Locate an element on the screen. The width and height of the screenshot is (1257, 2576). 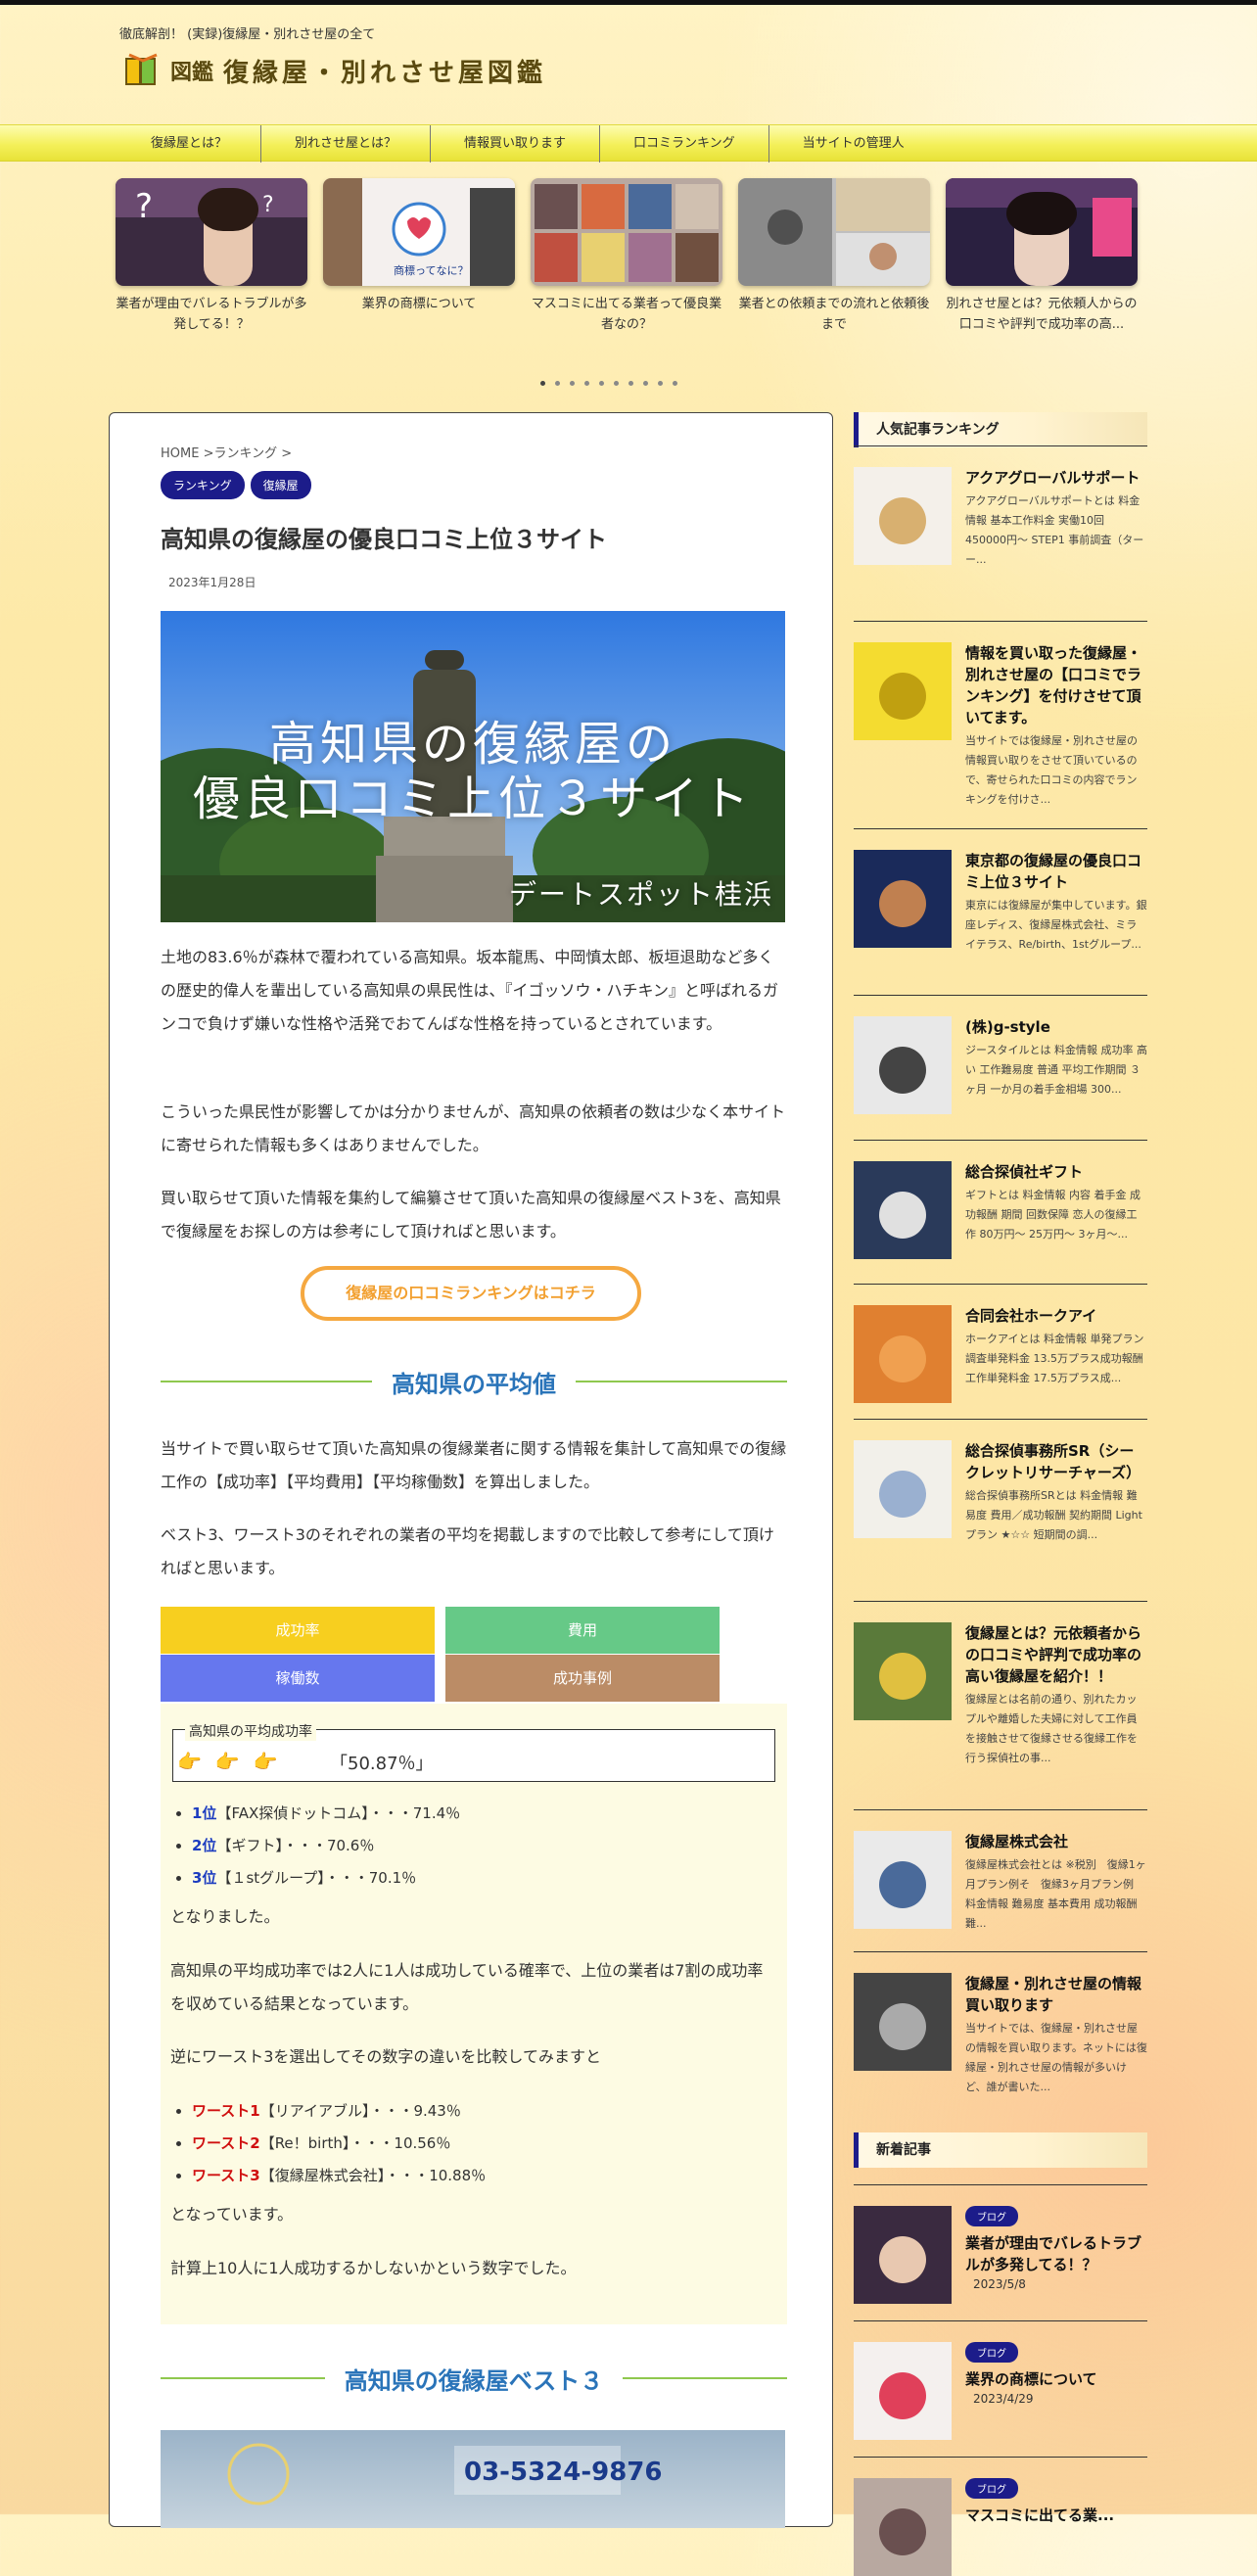
nav-item-admin: 当サイトの管理人 is located at coordinates (853, 144).